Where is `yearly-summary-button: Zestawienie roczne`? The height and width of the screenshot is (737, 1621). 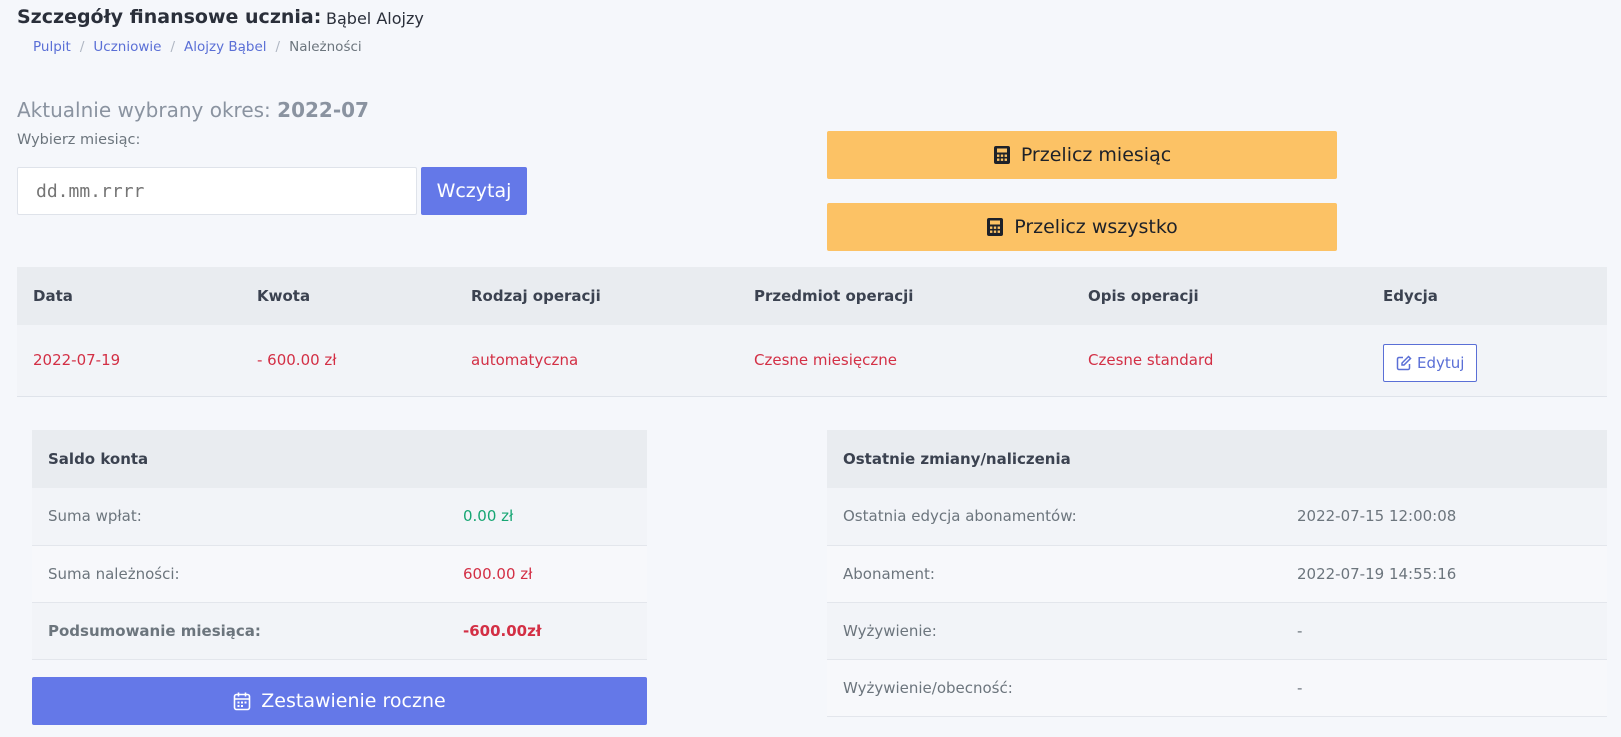 yearly-summary-button: Zestawienie roczne is located at coordinates (339, 701).